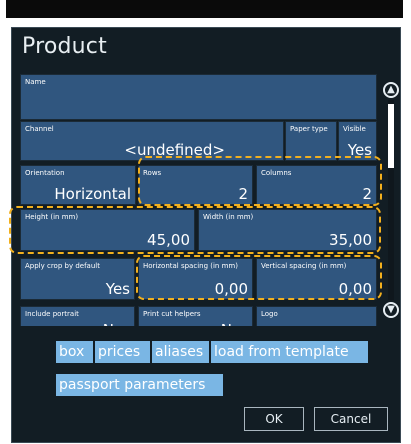  I want to click on tab-box: box, so click(74, 352).